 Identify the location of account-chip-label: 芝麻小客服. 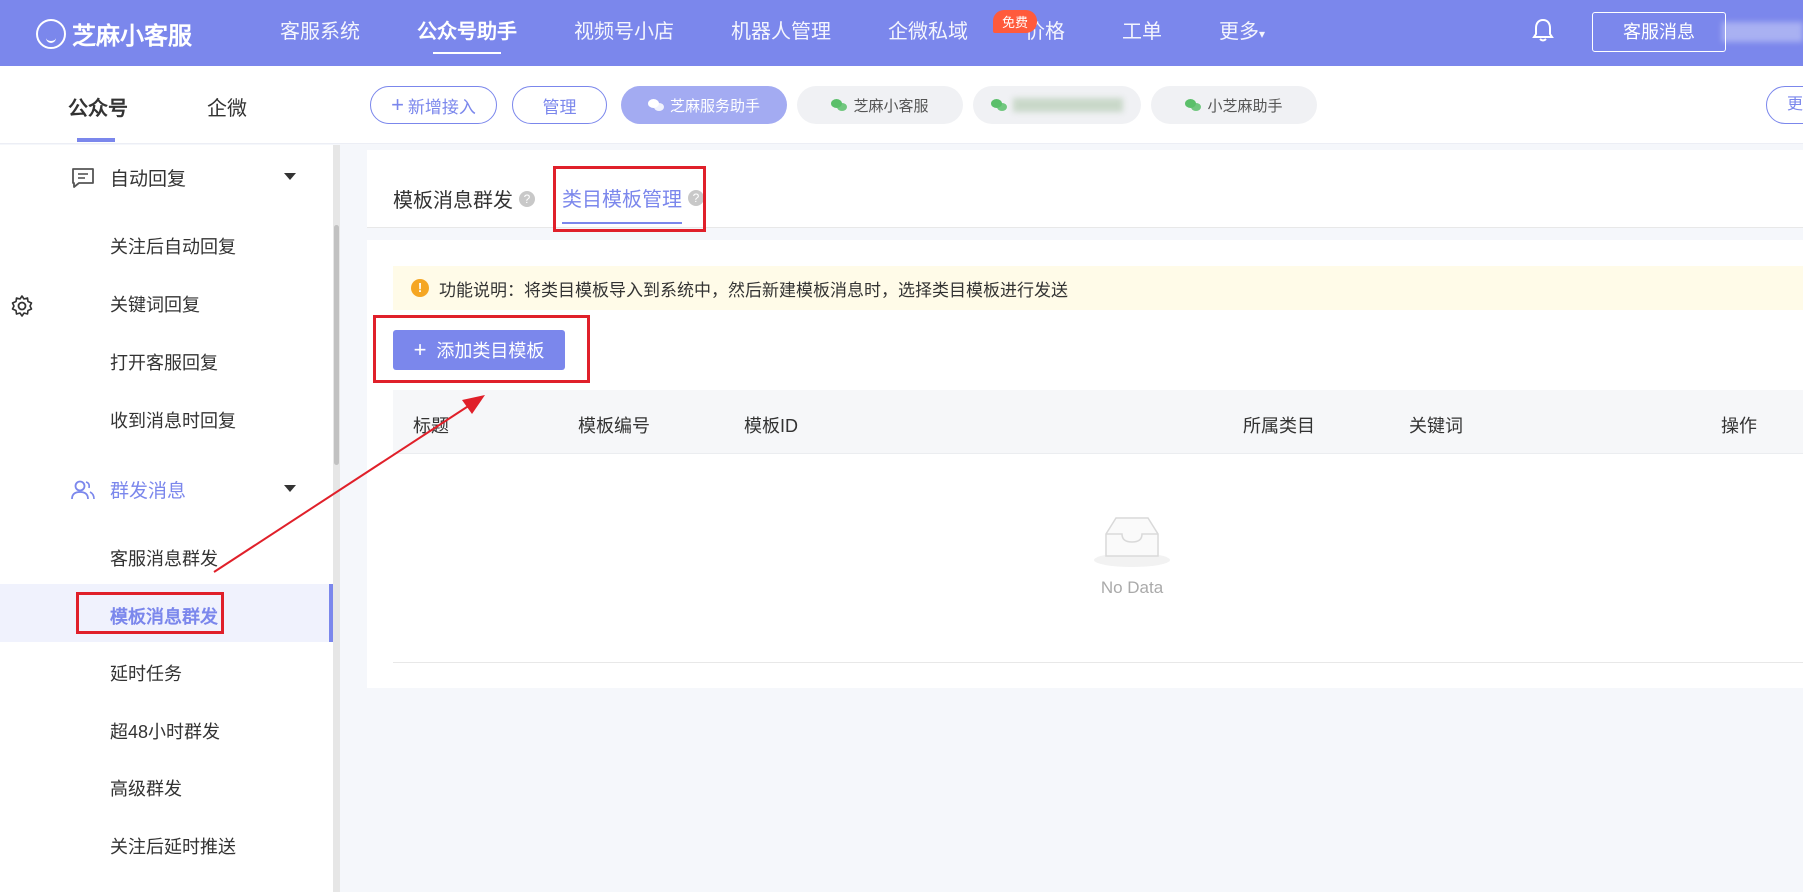
(891, 106).